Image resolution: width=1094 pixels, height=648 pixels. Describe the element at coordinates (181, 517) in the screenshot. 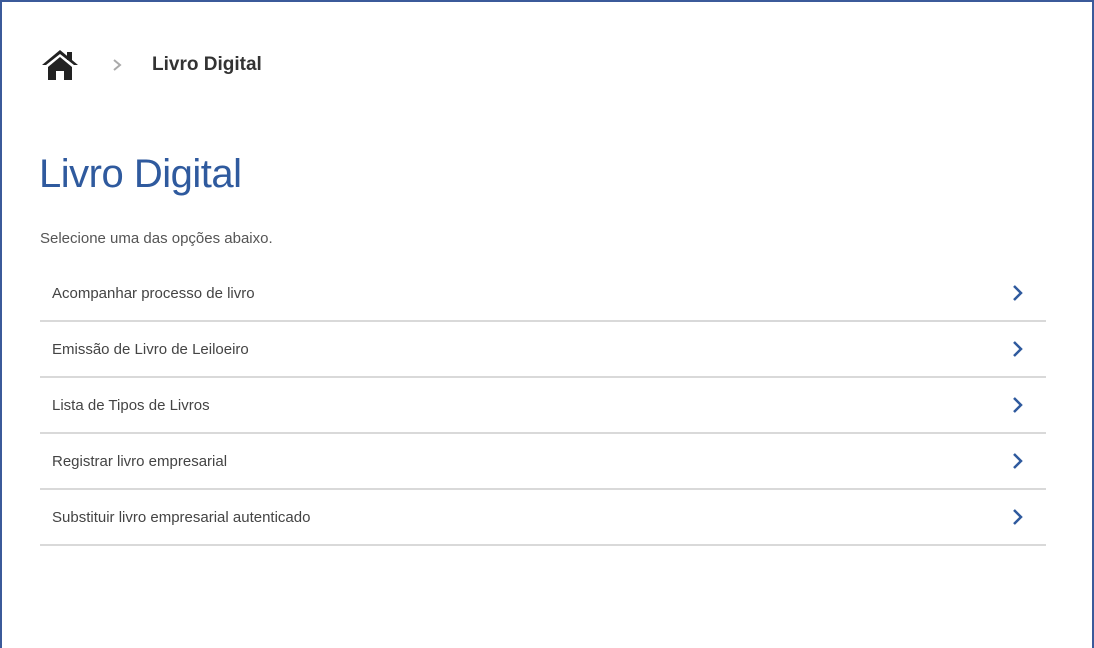

I see `option-label: Substituir livro empresarial autenticado` at that location.